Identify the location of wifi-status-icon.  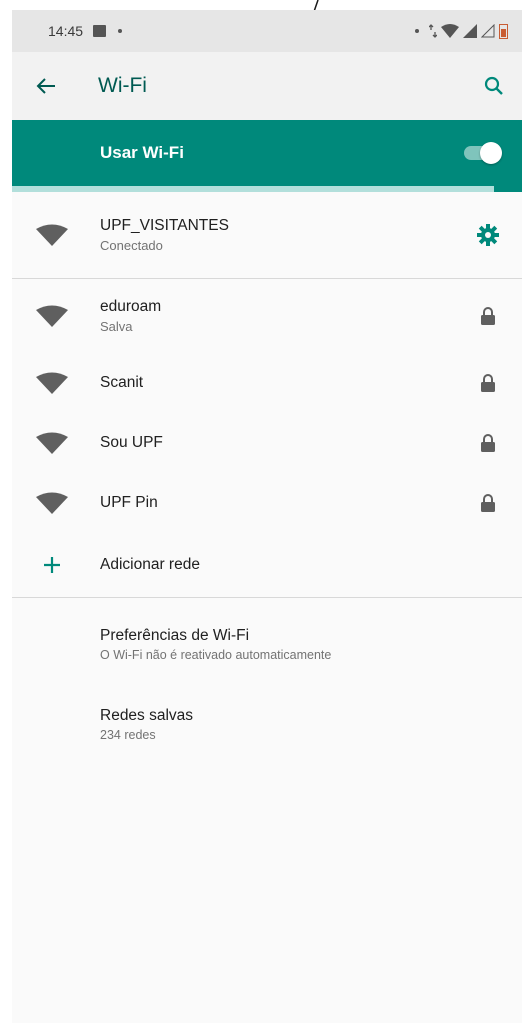
(450, 31).